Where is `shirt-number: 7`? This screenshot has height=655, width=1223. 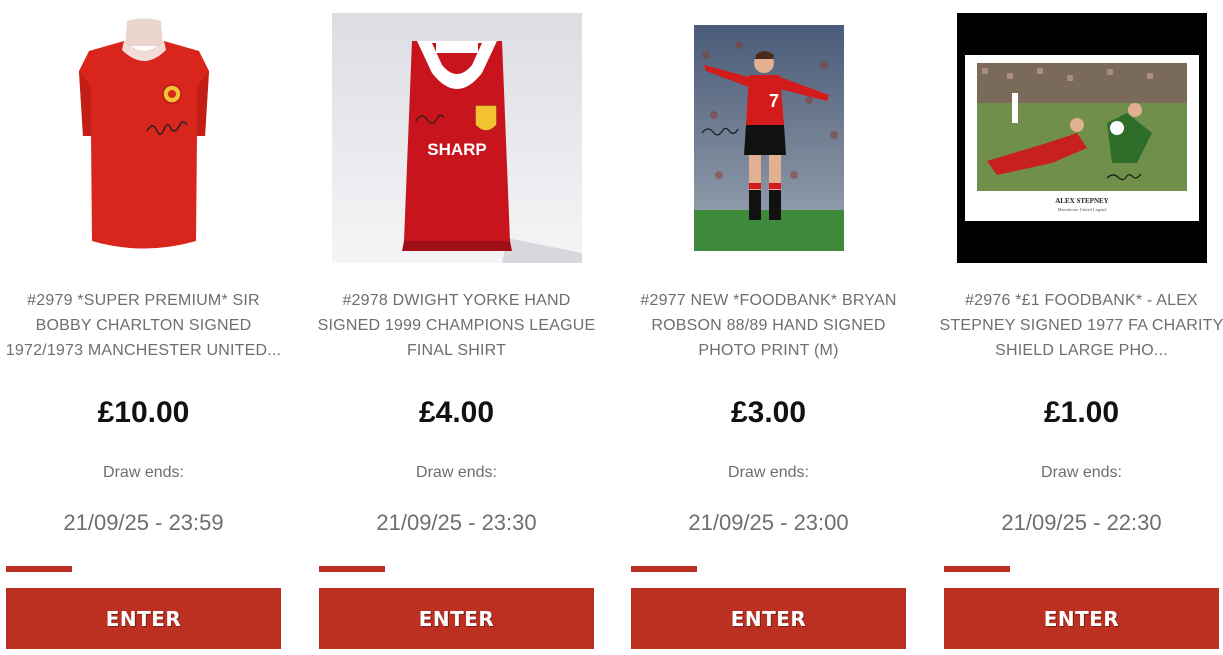
shirt-number: 7 is located at coordinates (773, 101).